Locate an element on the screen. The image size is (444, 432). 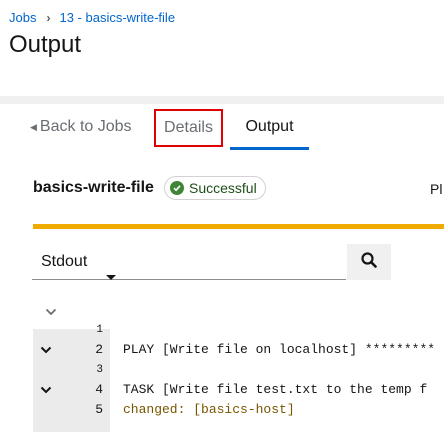
back-to-jobs-tab: ◀ Back to Jobs is located at coordinates (81, 127).